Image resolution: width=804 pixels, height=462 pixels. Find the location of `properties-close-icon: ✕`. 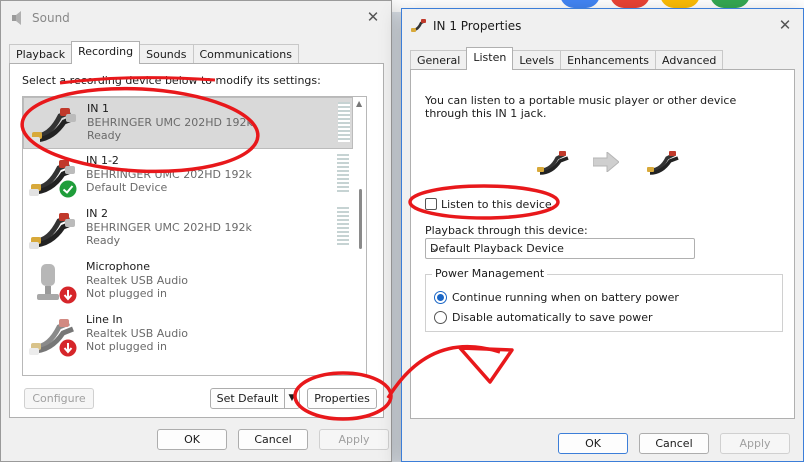

properties-close-icon: ✕ is located at coordinates (785, 25).